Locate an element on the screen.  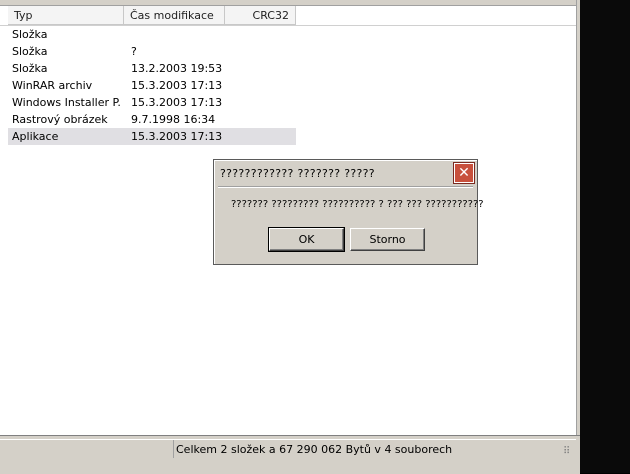
column-header-crc32: CRC32 is located at coordinates (260, 15).